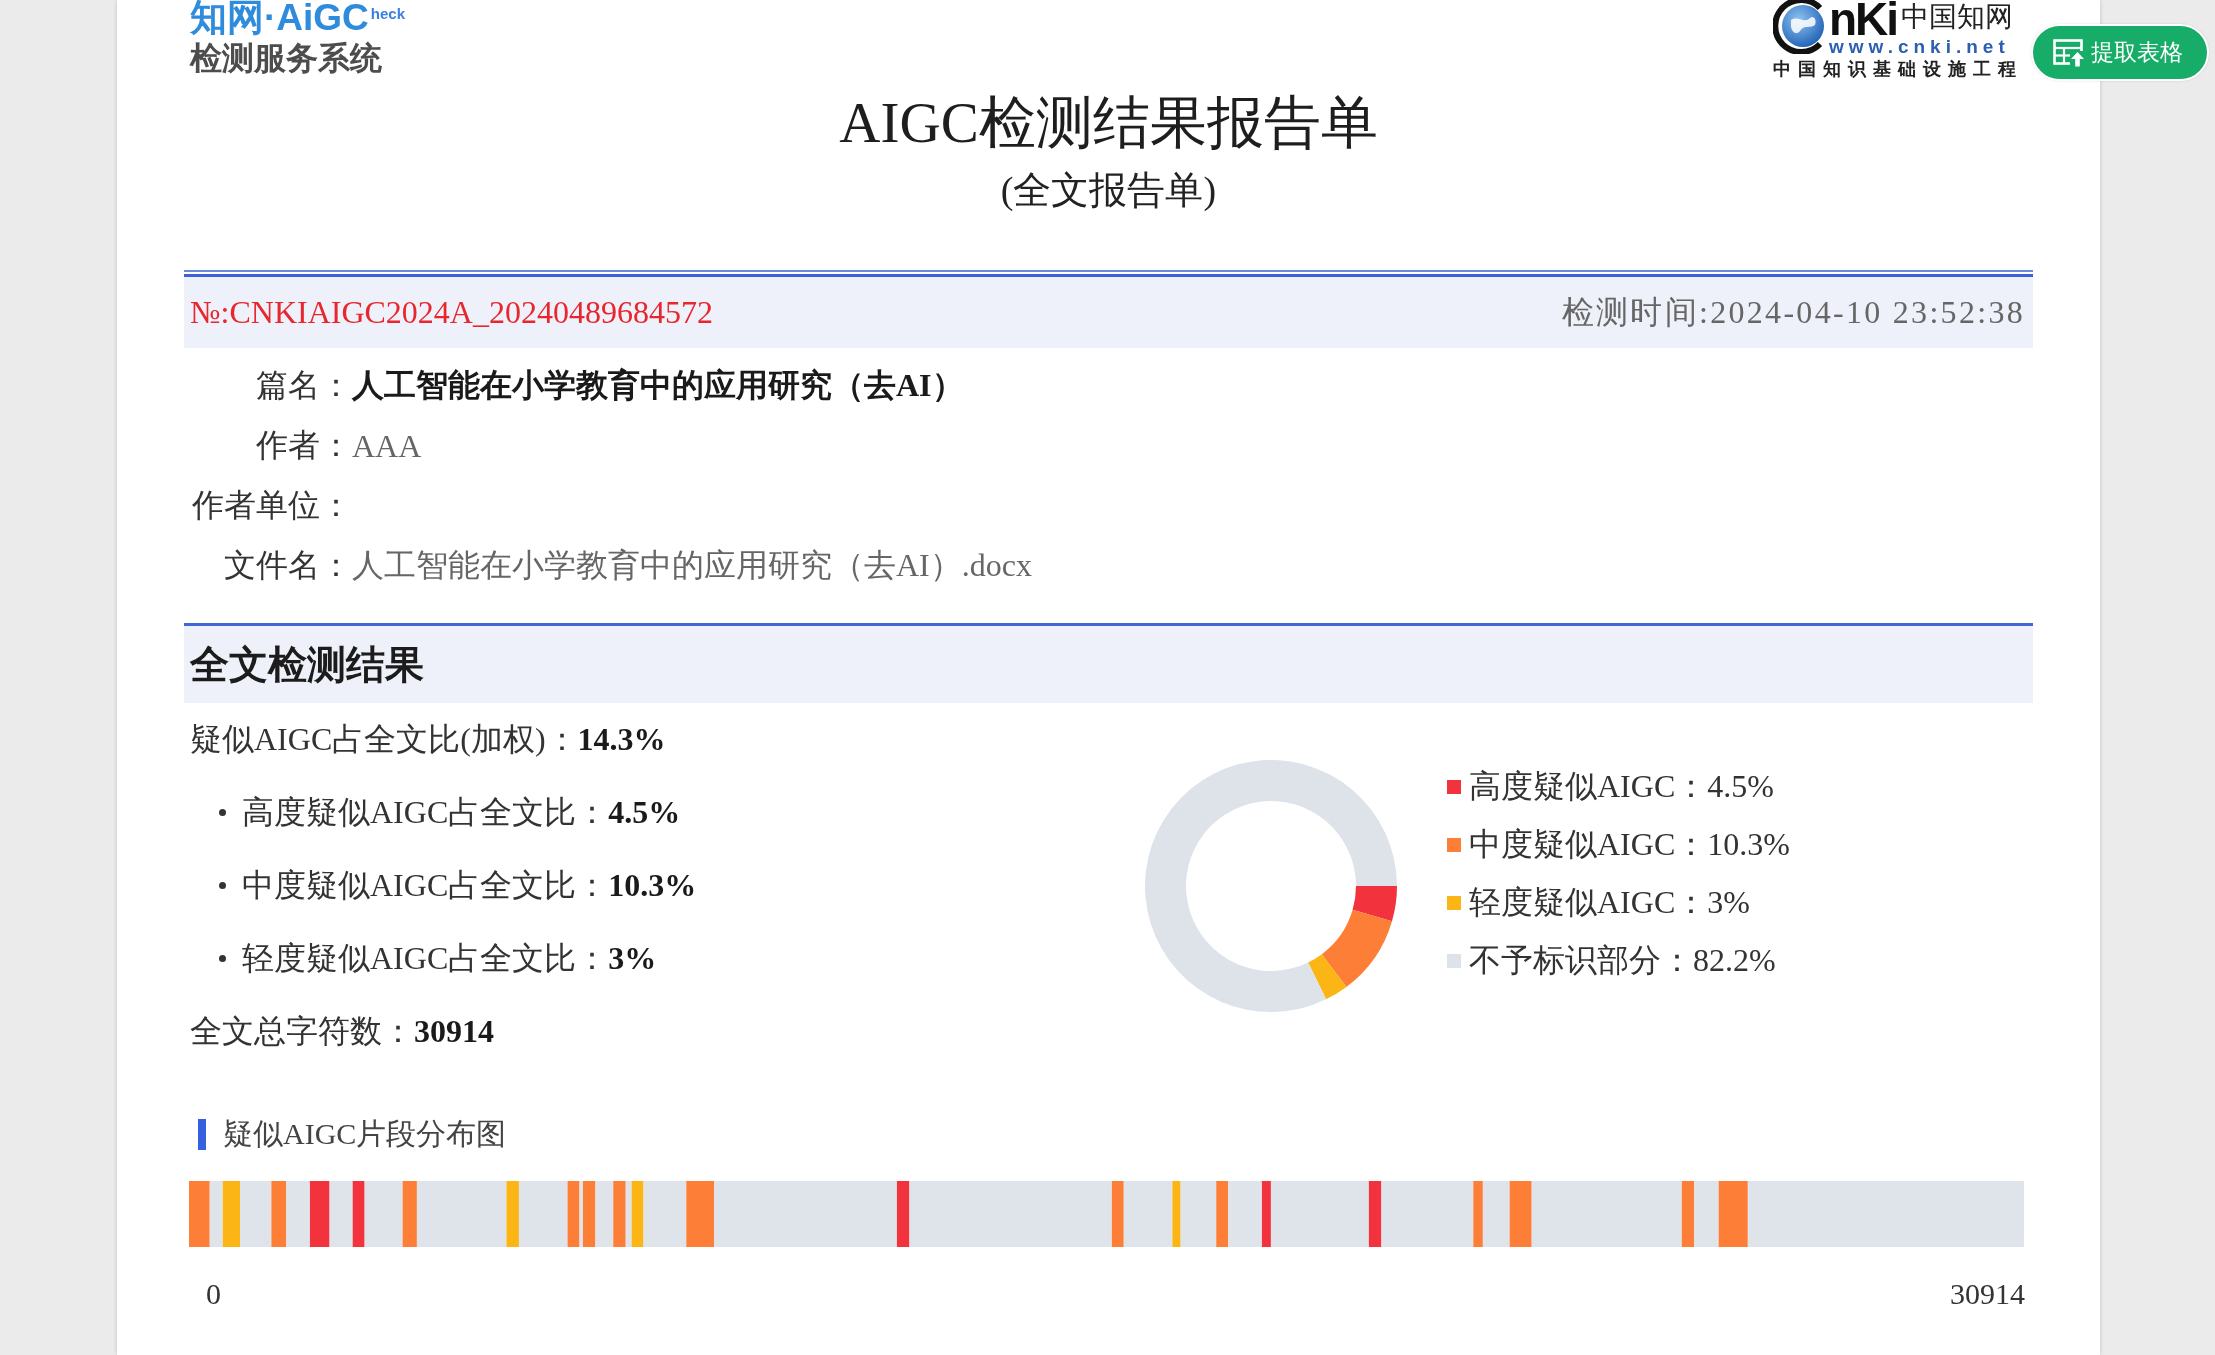 The image size is (2215, 1355). What do you see at coordinates (658, 385) in the screenshot?
I see `field-value: 人工智能在小学教育中的应用研究（去AI）` at bounding box center [658, 385].